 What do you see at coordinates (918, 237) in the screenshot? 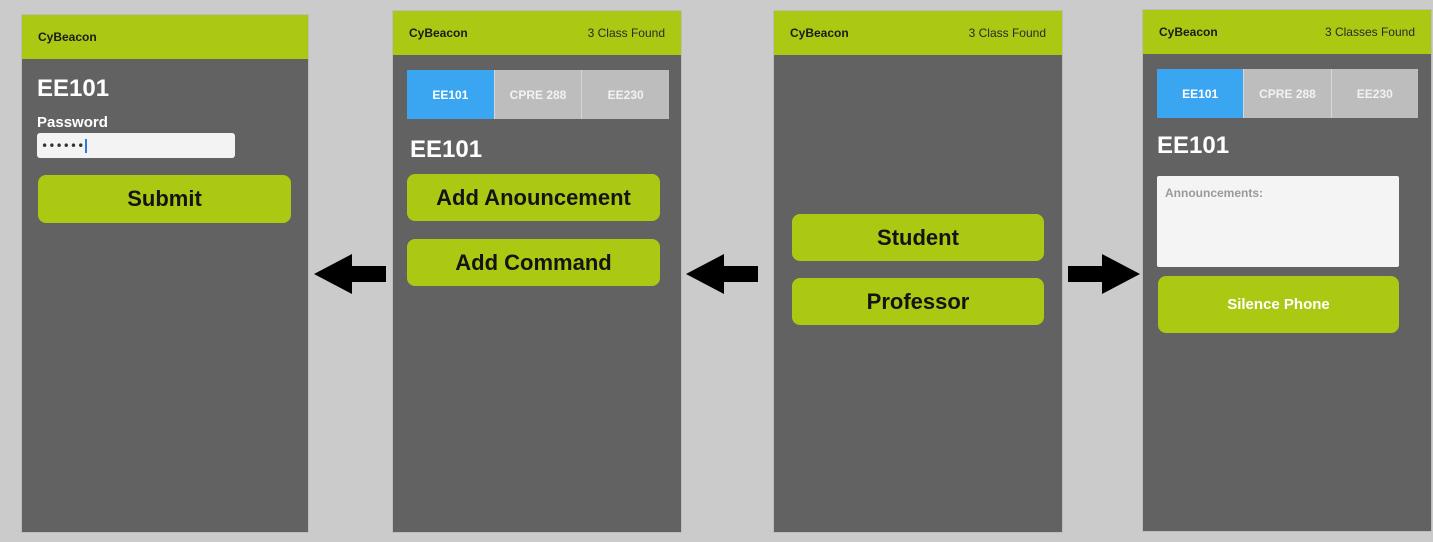
I see `student-button: Student` at bounding box center [918, 237].